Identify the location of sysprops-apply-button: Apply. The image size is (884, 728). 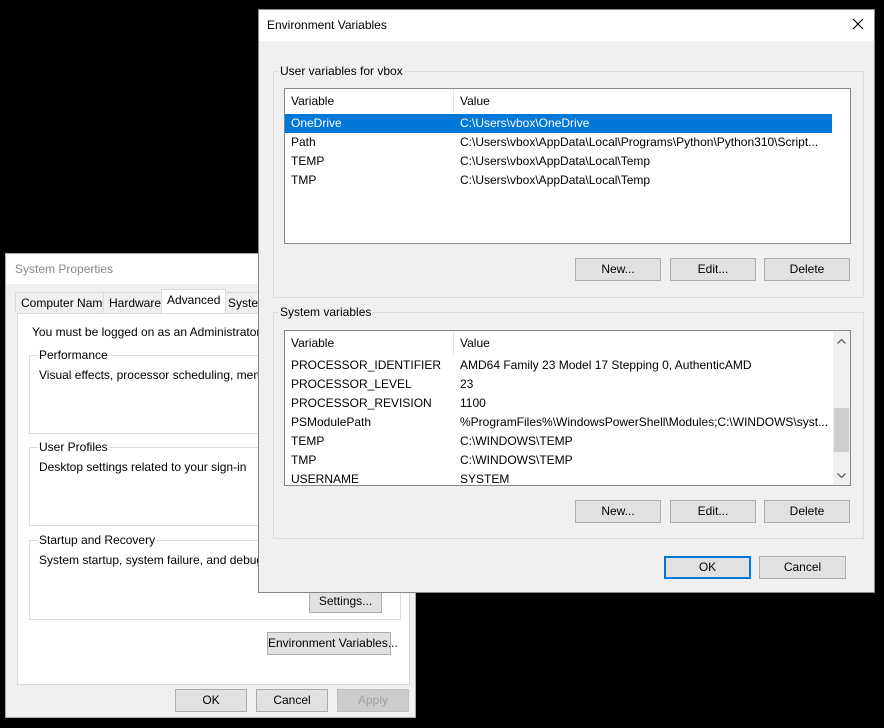
(373, 700).